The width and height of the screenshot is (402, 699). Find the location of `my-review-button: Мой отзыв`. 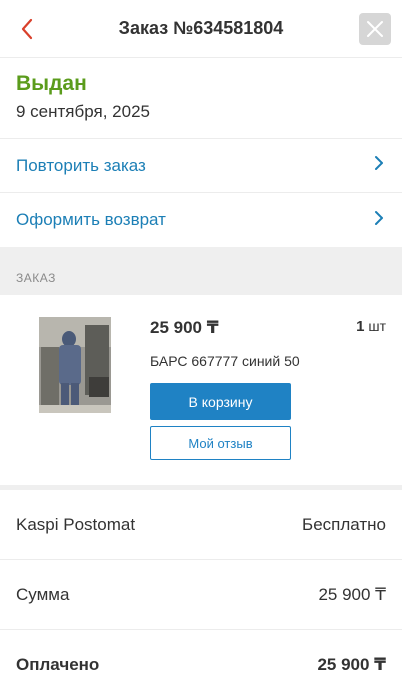

my-review-button: Мой отзыв is located at coordinates (220, 443).